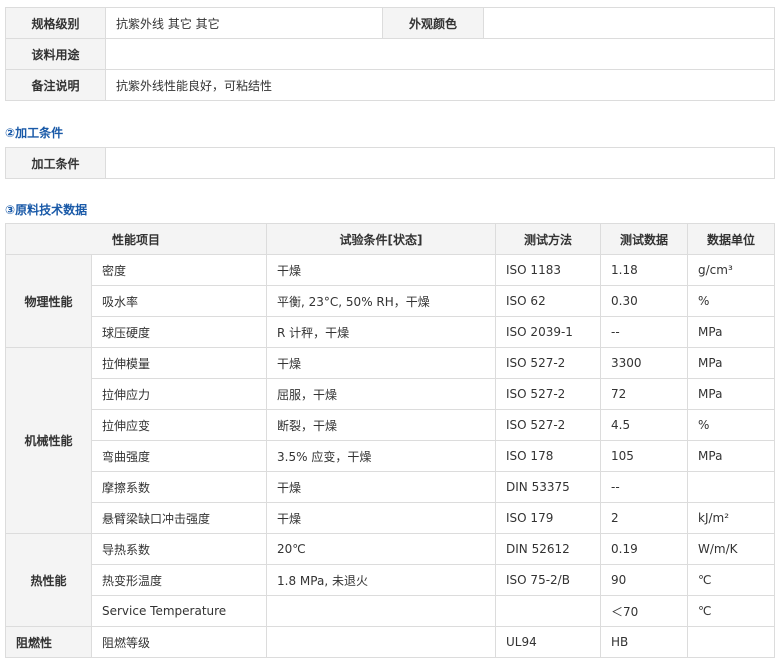 The image size is (776, 660). I want to click on property-name: 热变形温度, so click(179, 580).